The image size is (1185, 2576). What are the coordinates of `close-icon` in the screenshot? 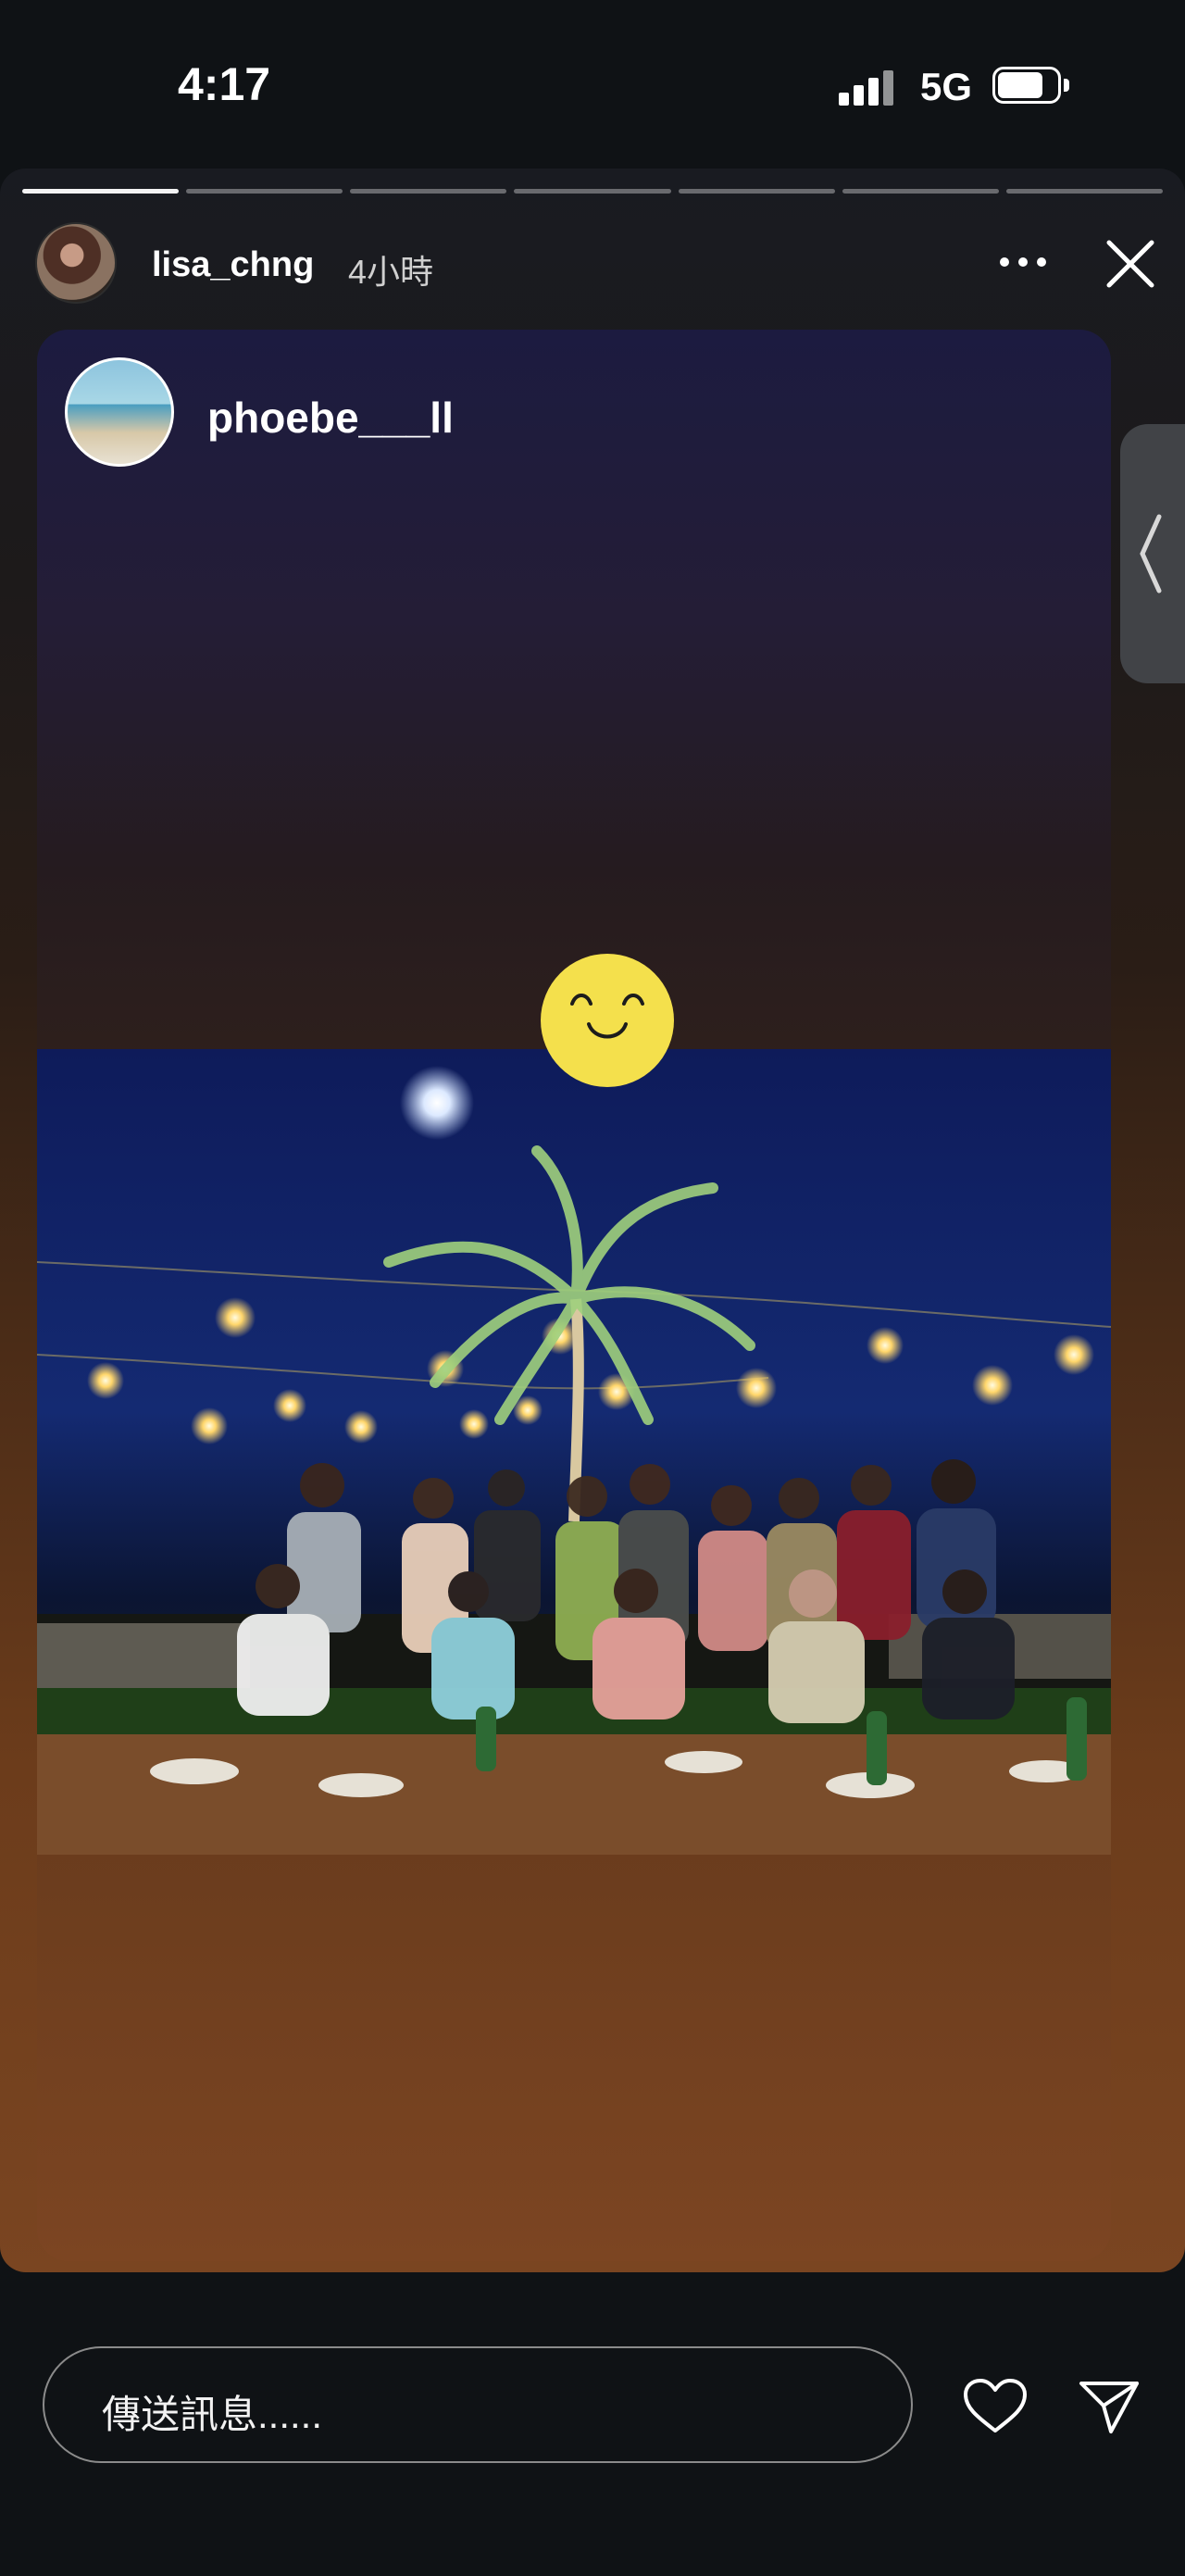 It's located at (1130, 264).